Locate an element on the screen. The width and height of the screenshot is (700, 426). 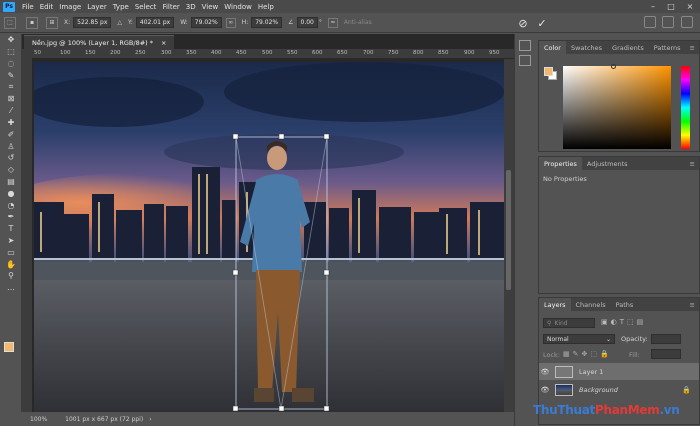
interpolation-icon: ≈ is located at coordinates (332, 22).